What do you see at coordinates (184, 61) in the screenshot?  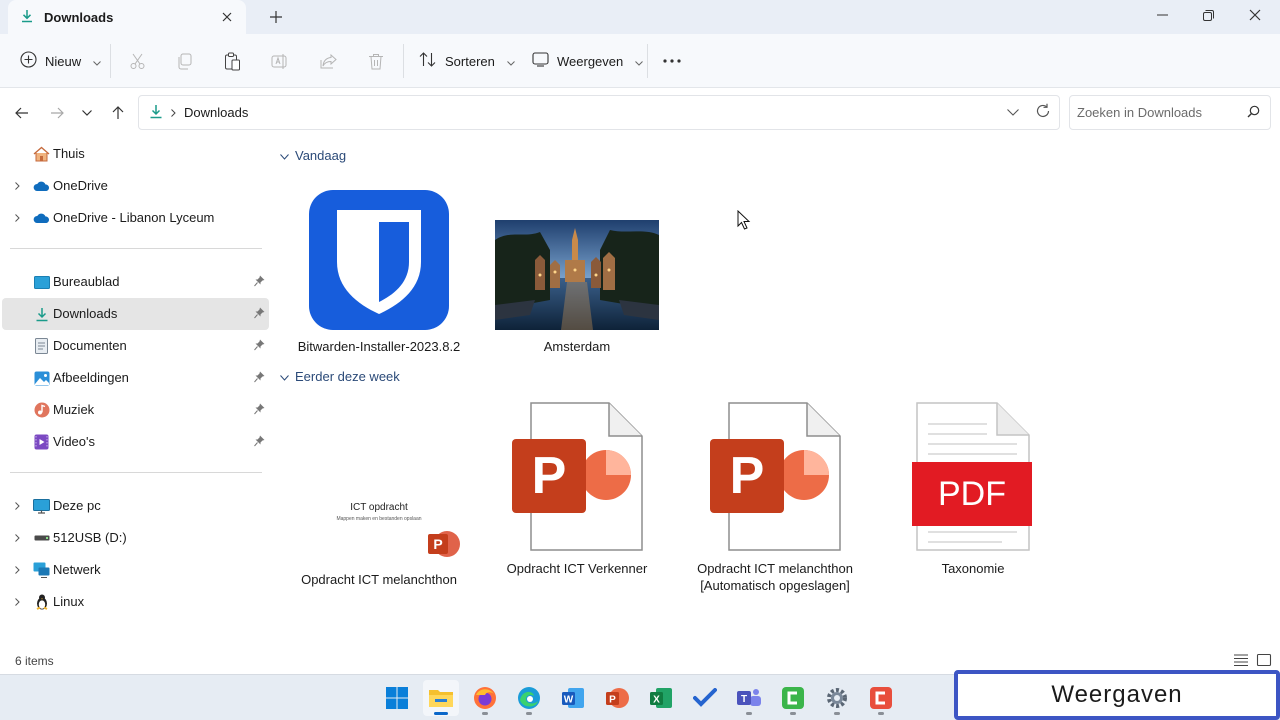 I see `copy-icon` at bounding box center [184, 61].